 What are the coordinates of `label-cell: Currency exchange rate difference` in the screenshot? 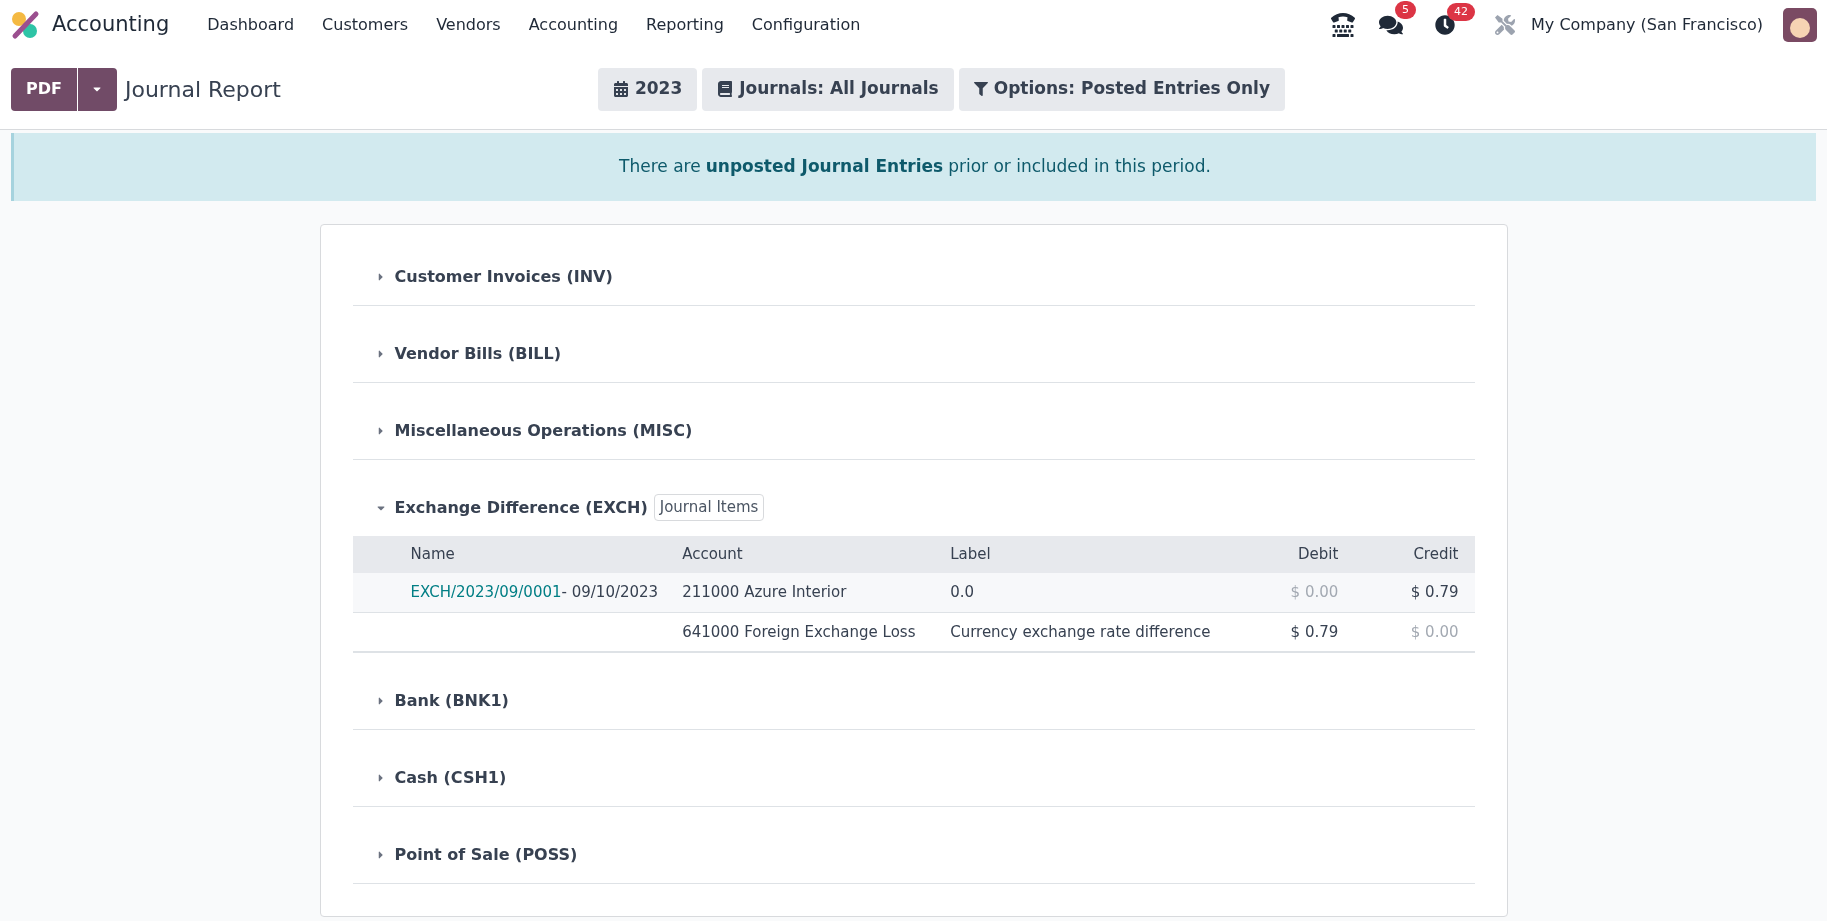 It's located at (1084, 632).